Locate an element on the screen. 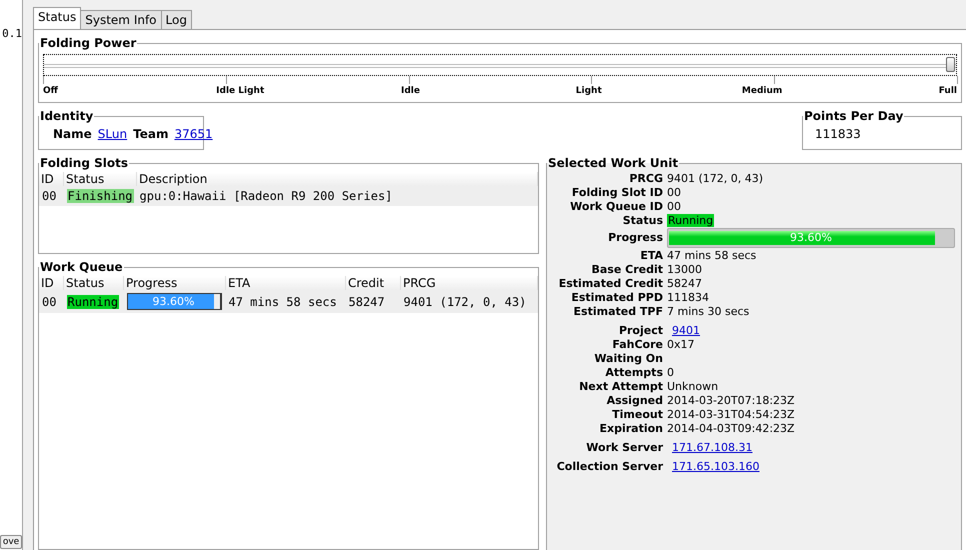 This screenshot has height=550, width=966. tick-label: Full is located at coordinates (947, 91).